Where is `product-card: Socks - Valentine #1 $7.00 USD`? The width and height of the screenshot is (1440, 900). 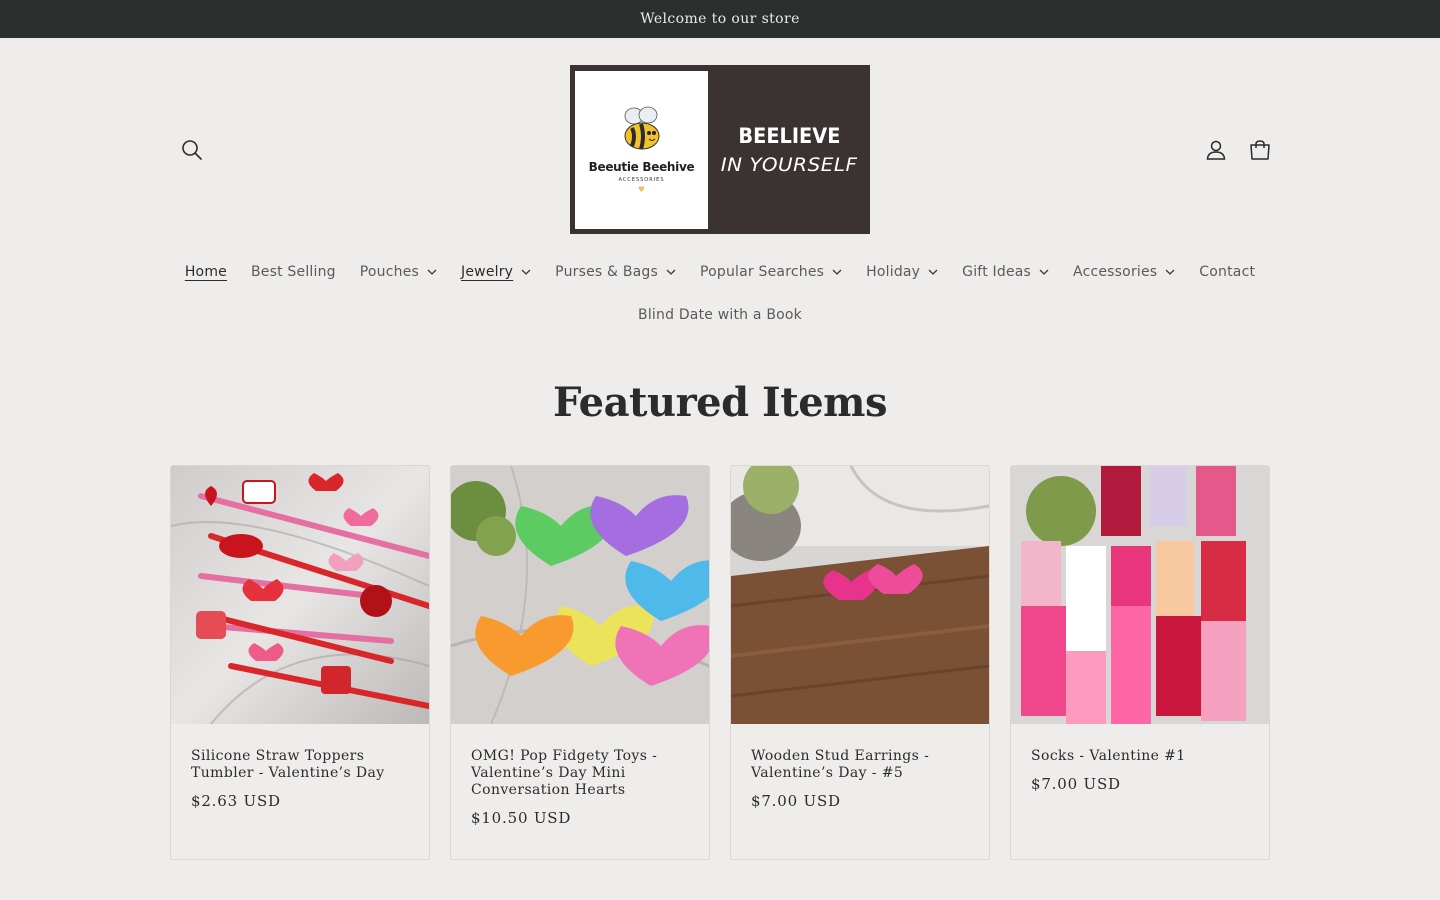 product-card: Socks - Valentine #1 $7.00 USD is located at coordinates (1140, 662).